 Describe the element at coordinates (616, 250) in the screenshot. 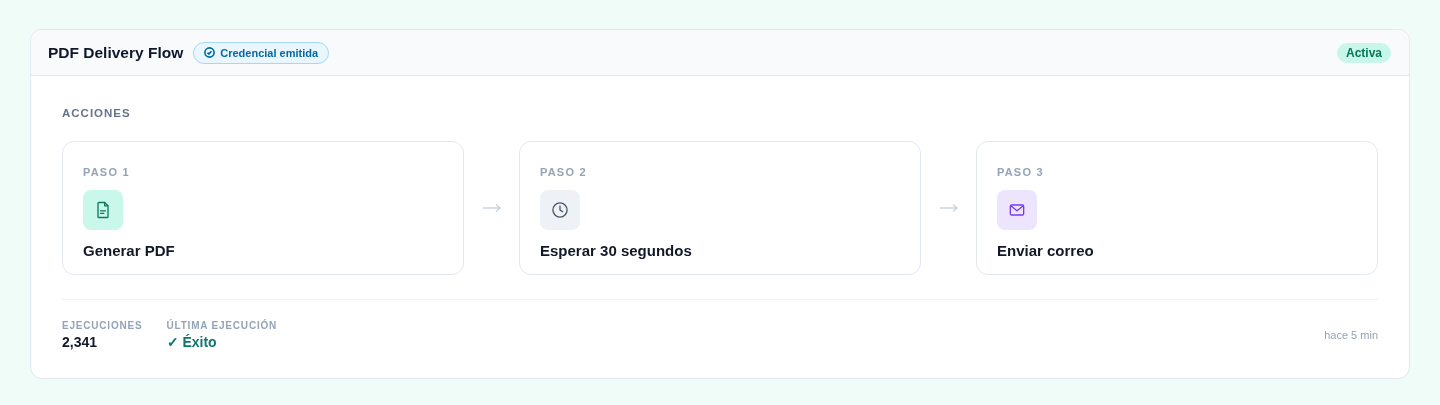

I see `step-name: Esperar 30 segundos` at that location.